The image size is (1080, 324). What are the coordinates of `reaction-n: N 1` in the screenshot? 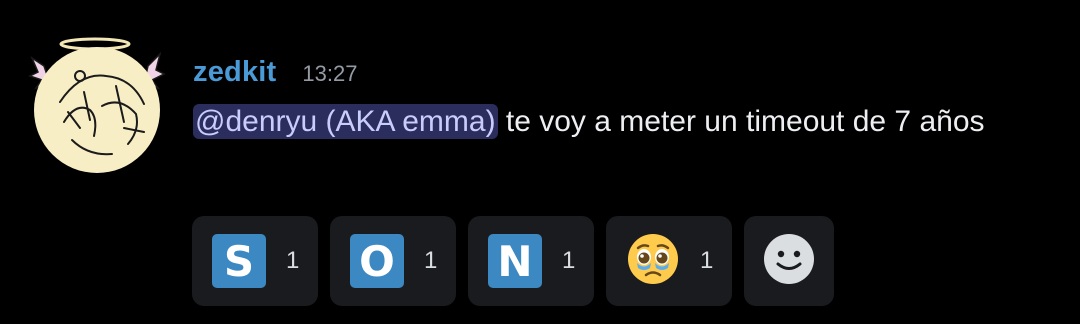 It's located at (531, 261).